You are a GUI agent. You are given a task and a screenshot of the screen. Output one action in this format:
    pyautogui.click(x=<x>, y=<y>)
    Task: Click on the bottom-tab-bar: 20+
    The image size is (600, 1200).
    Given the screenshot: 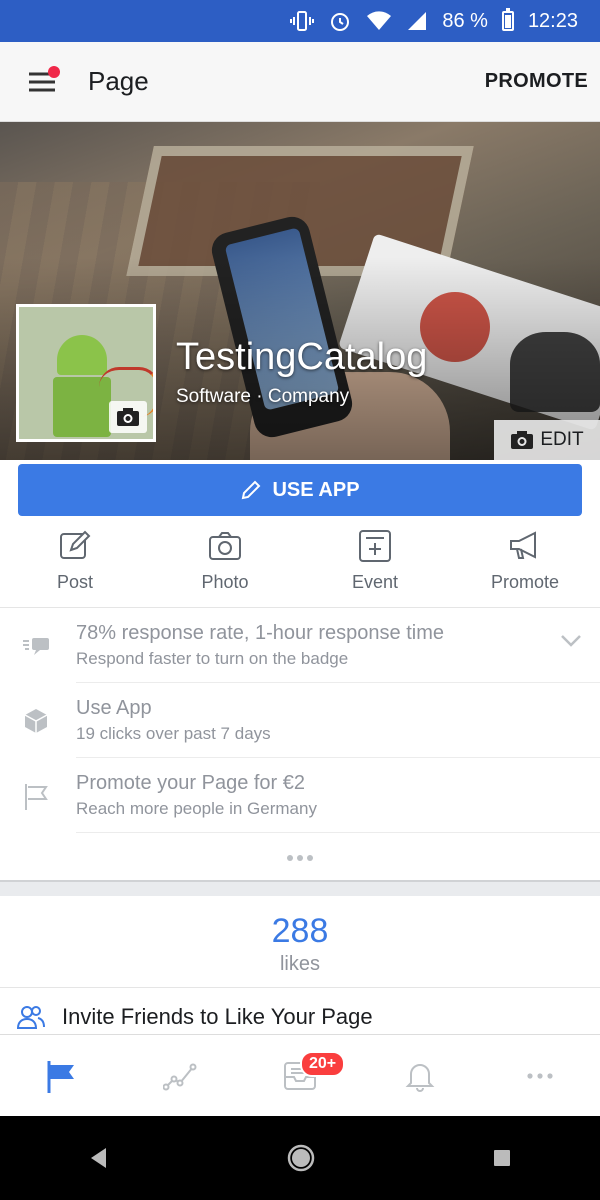 What is the action you would take?
    pyautogui.click(x=300, y=1075)
    